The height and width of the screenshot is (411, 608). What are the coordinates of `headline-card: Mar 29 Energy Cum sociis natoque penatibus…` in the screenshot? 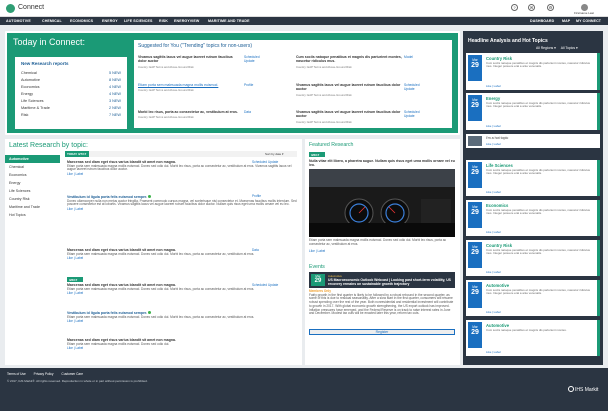 It's located at (533, 111).